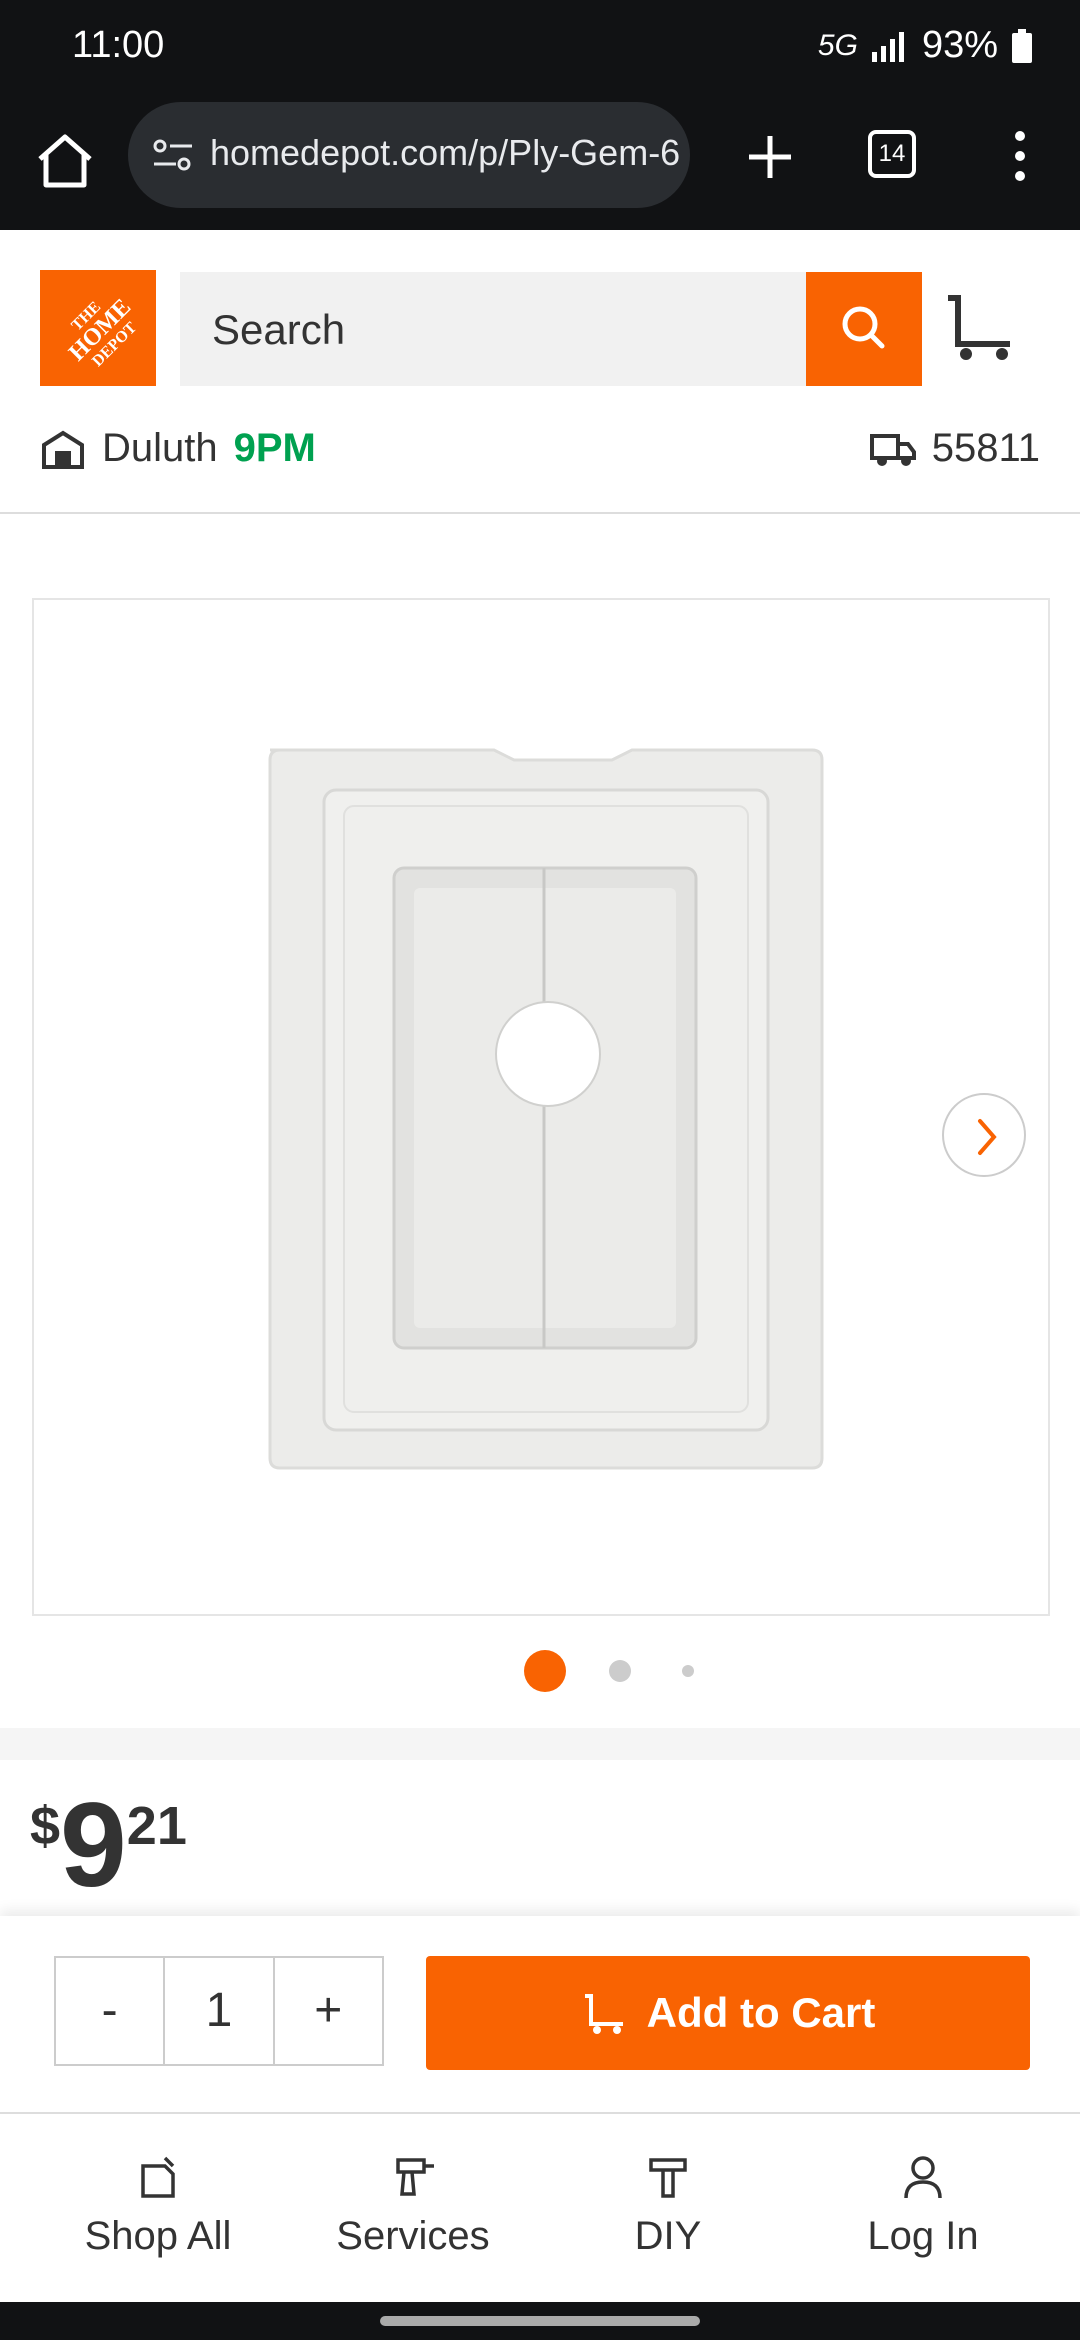  I want to click on increase-quantity-button: +, so click(328, 2011).